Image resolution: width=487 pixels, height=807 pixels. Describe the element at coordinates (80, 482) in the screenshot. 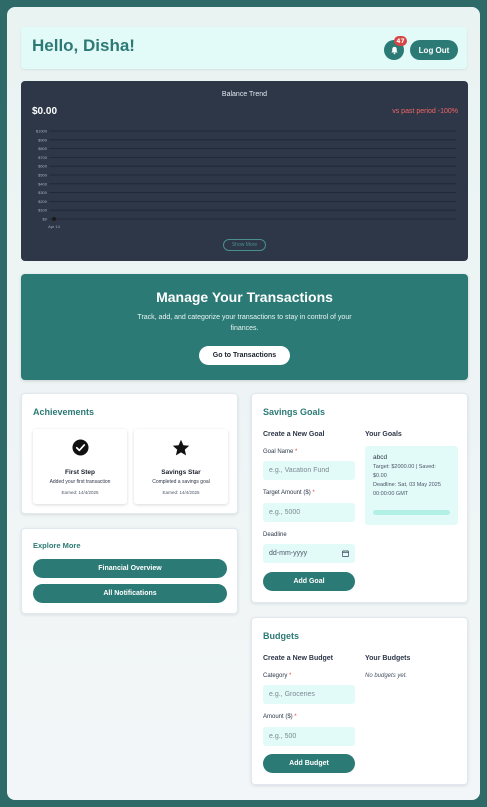

I see `achievement-description: Added your first transaction` at that location.